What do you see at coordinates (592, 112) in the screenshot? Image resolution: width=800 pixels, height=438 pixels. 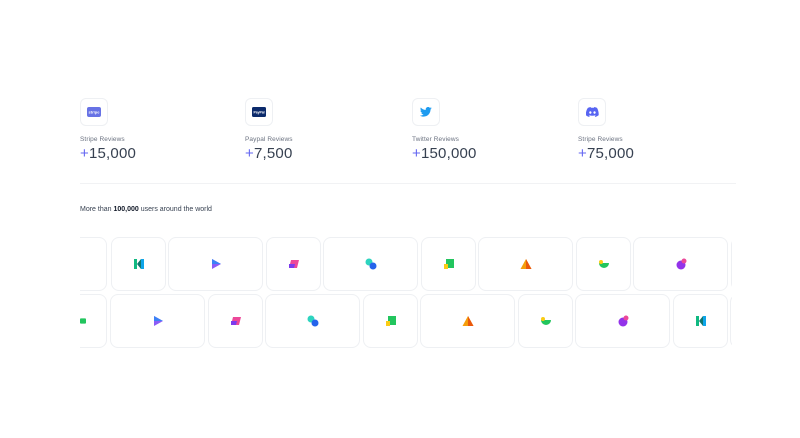 I see `discord-logo-icon` at bounding box center [592, 112].